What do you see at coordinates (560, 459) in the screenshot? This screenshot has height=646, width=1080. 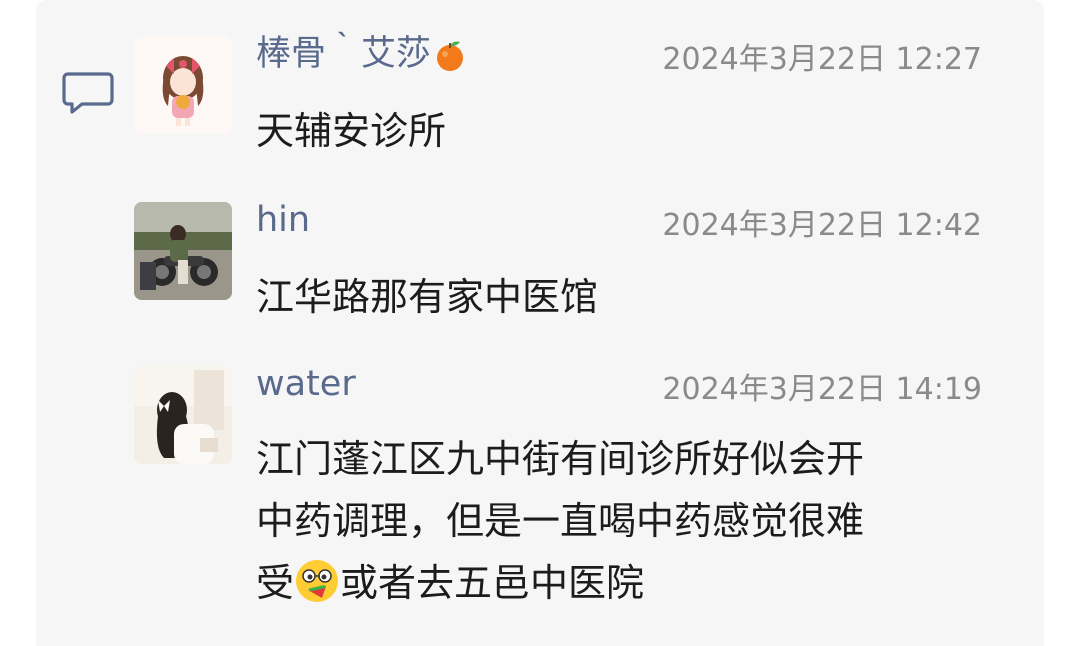 I see `comment-text-line: 江门蓬江区九中街有间诊所好似会开` at bounding box center [560, 459].